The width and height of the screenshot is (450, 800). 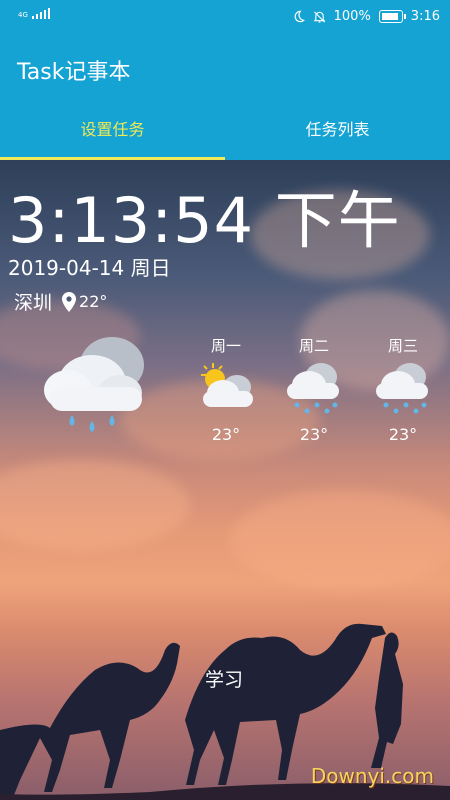 What do you see at coordinates (60, 301) in the screenshot?
I see `location-row: 深圳 22°` at bounding box center [60, 301].